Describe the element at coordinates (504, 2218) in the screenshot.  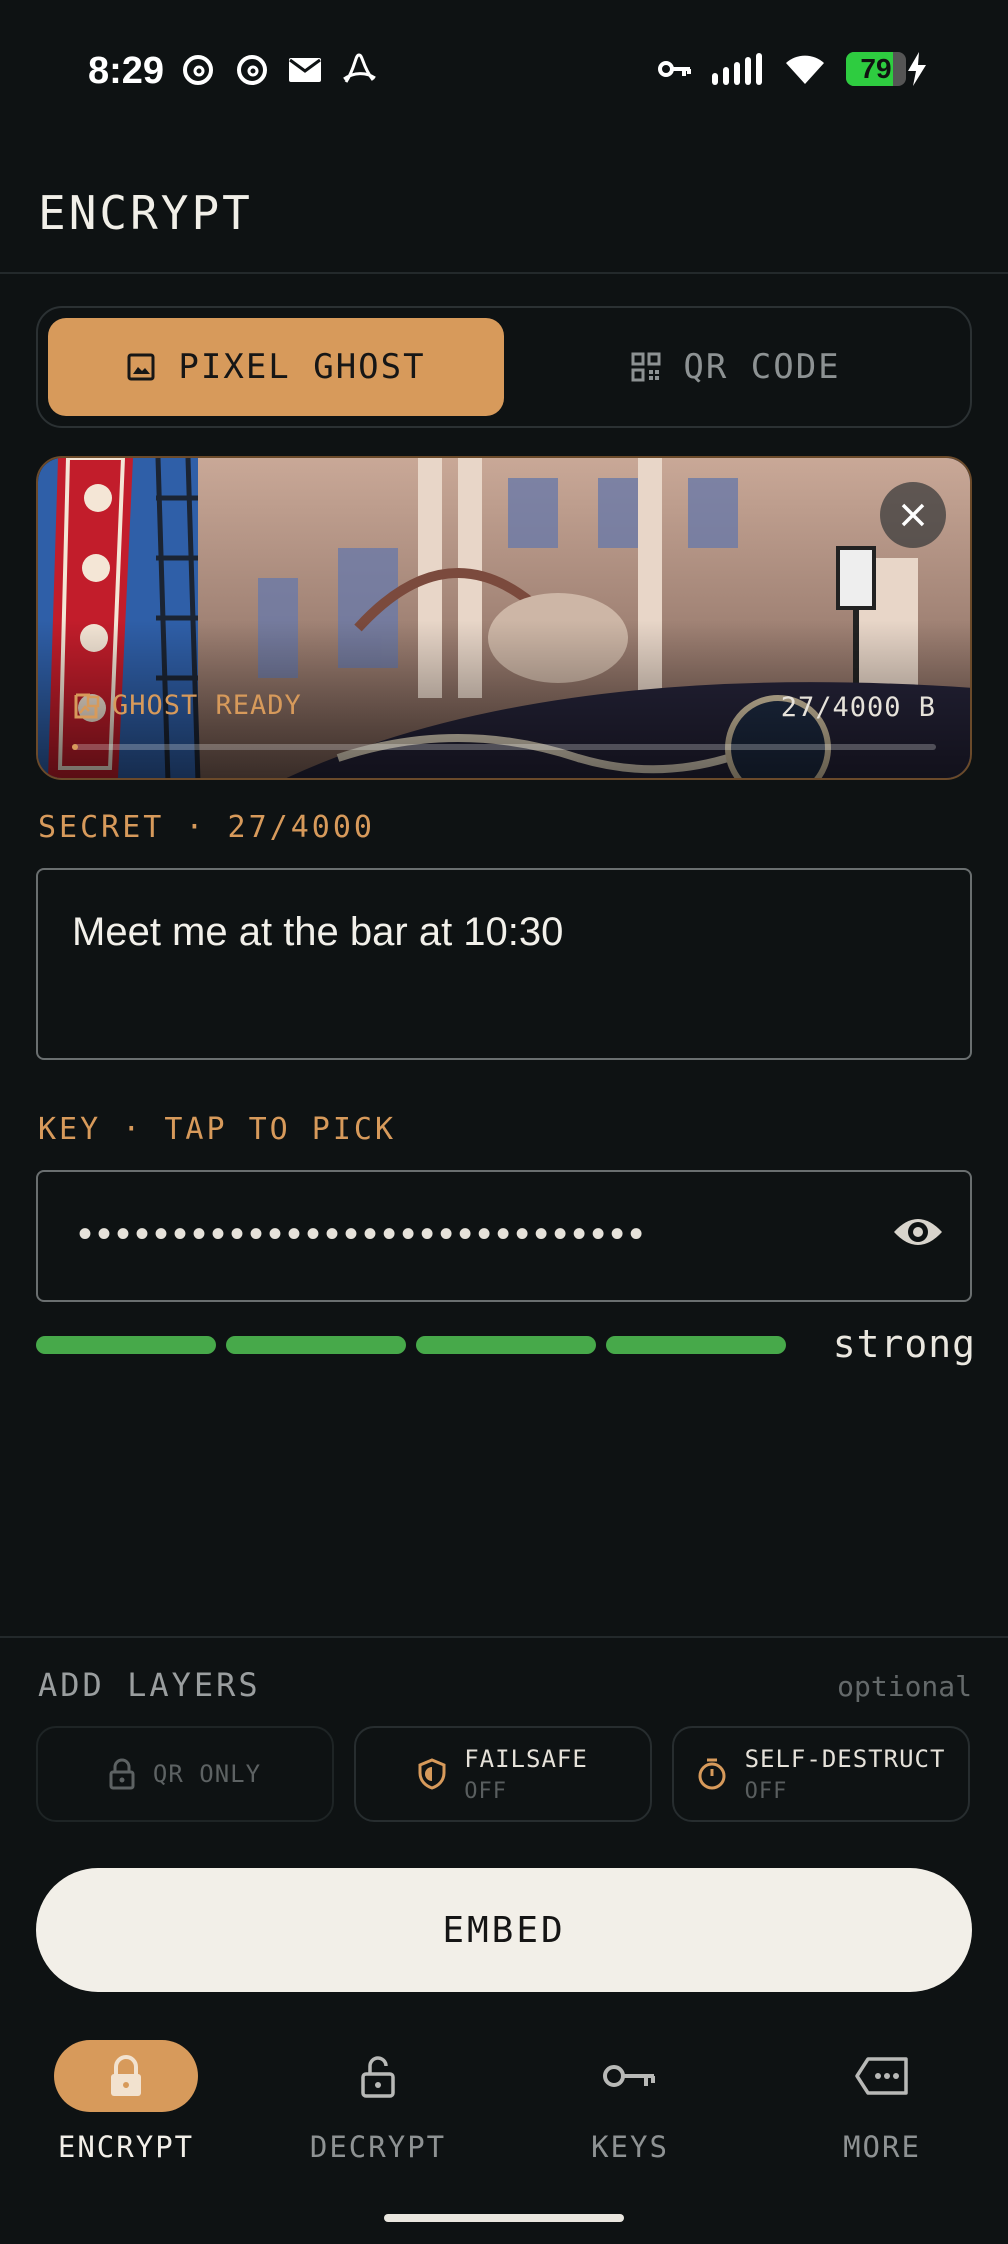
I see `home-indicator` at that location.